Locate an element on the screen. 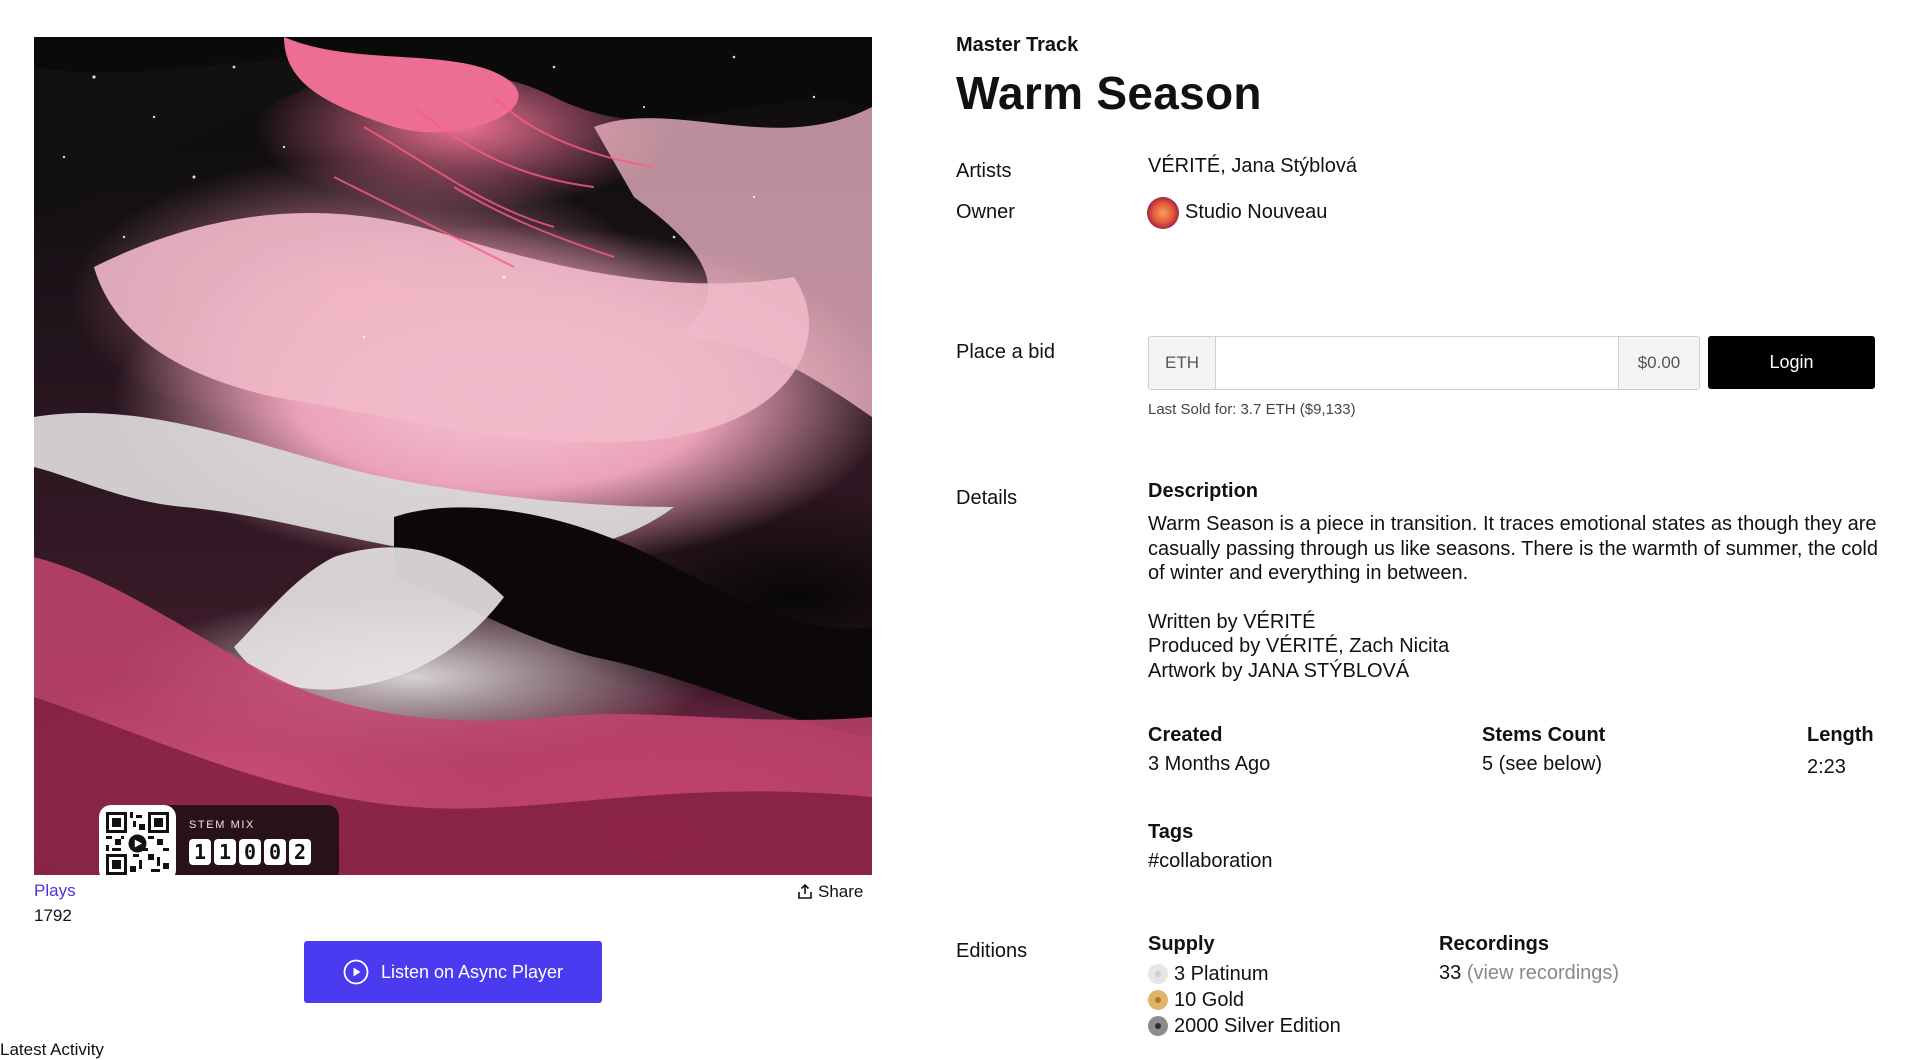  recordings-count: 33 is located at coordinates (1450, 973).